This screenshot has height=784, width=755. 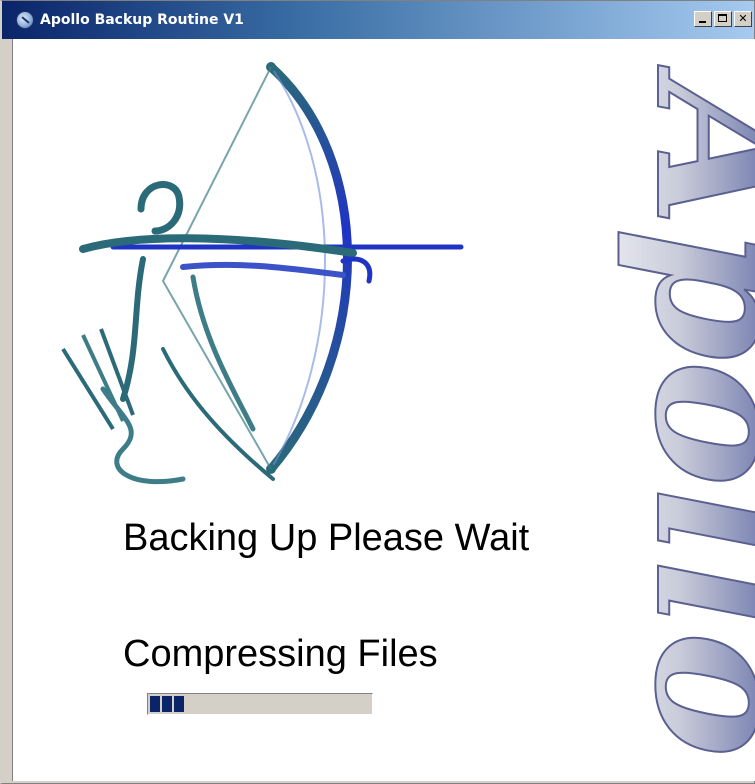 I want to click on maximize-icon, so click(x=722, y=18).